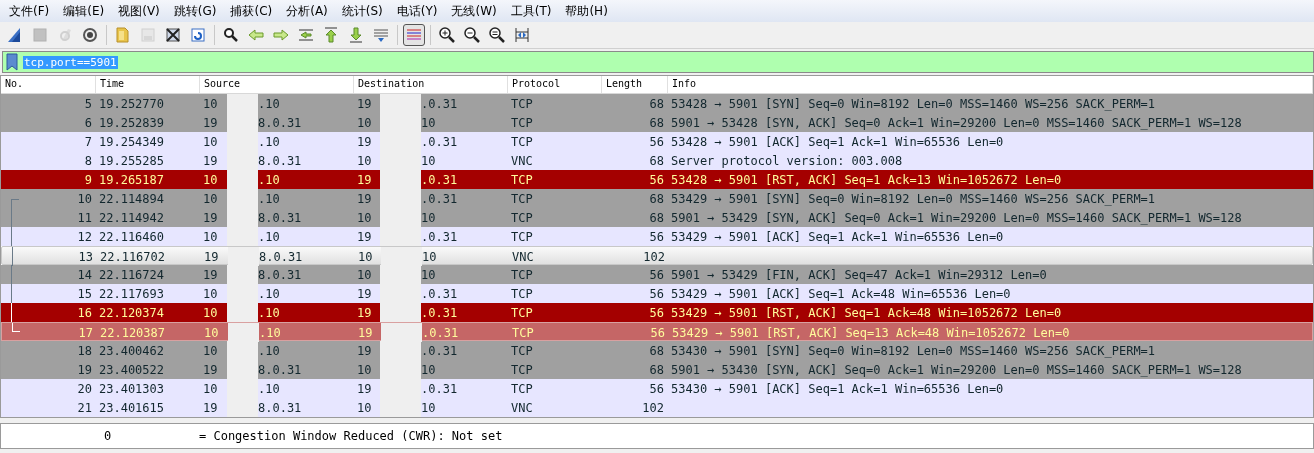 This screenshot has width=1314, height=453. Describe the element at coordinates (29, 11) in the screenshot. I see `menu-item: 文件(F)` at that location.